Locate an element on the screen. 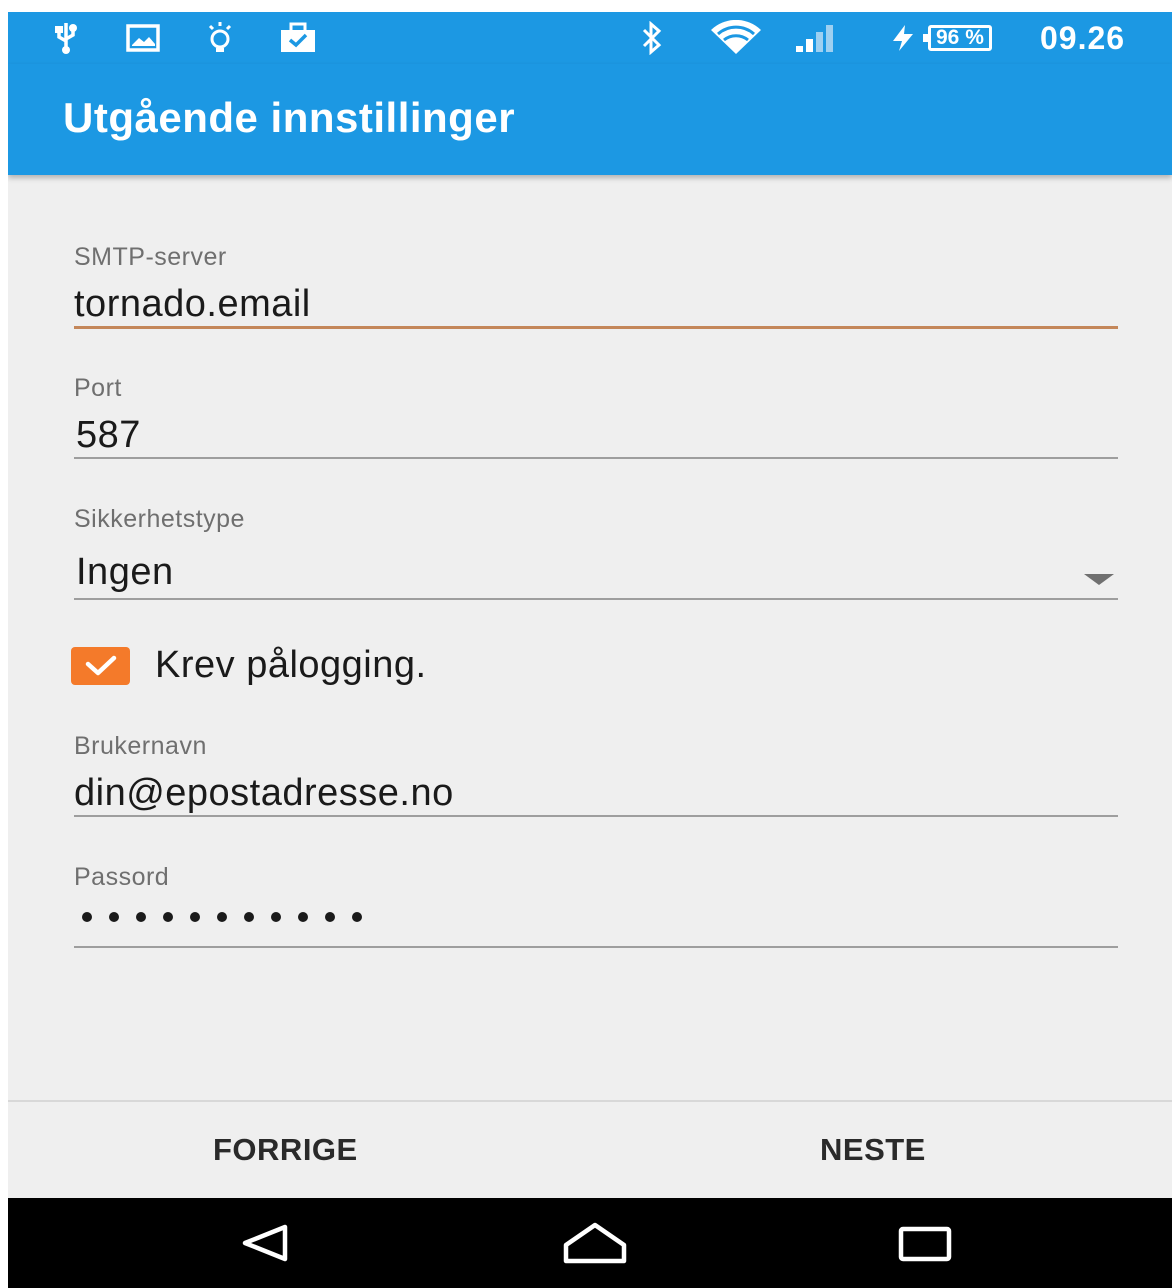 This screenshot has height=1288, width=1172. port-label: Port is located at coordinates (98, 388).